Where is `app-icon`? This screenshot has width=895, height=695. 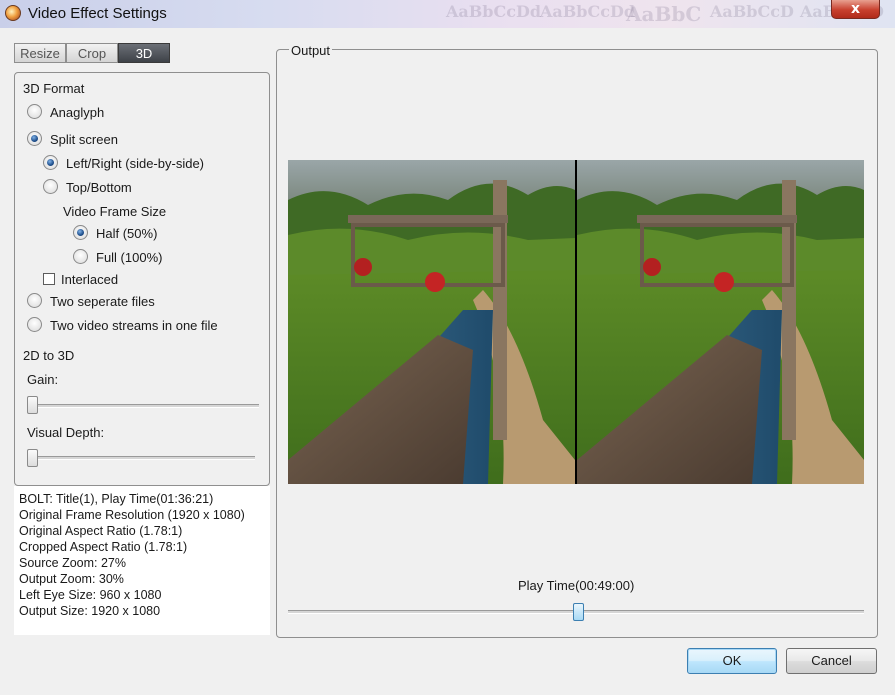
app-icon is located at coordinates (13, 13).